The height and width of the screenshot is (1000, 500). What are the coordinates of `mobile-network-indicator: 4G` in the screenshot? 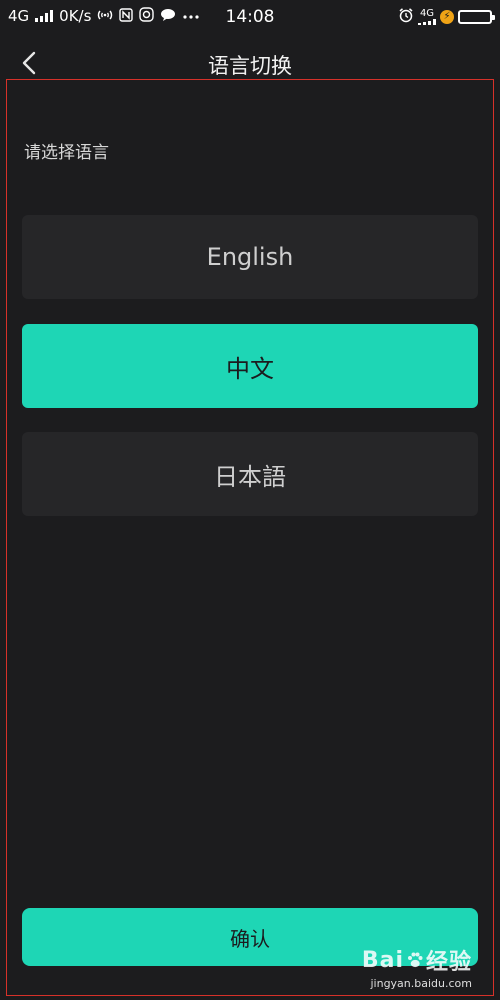 It's located at (427, 16).